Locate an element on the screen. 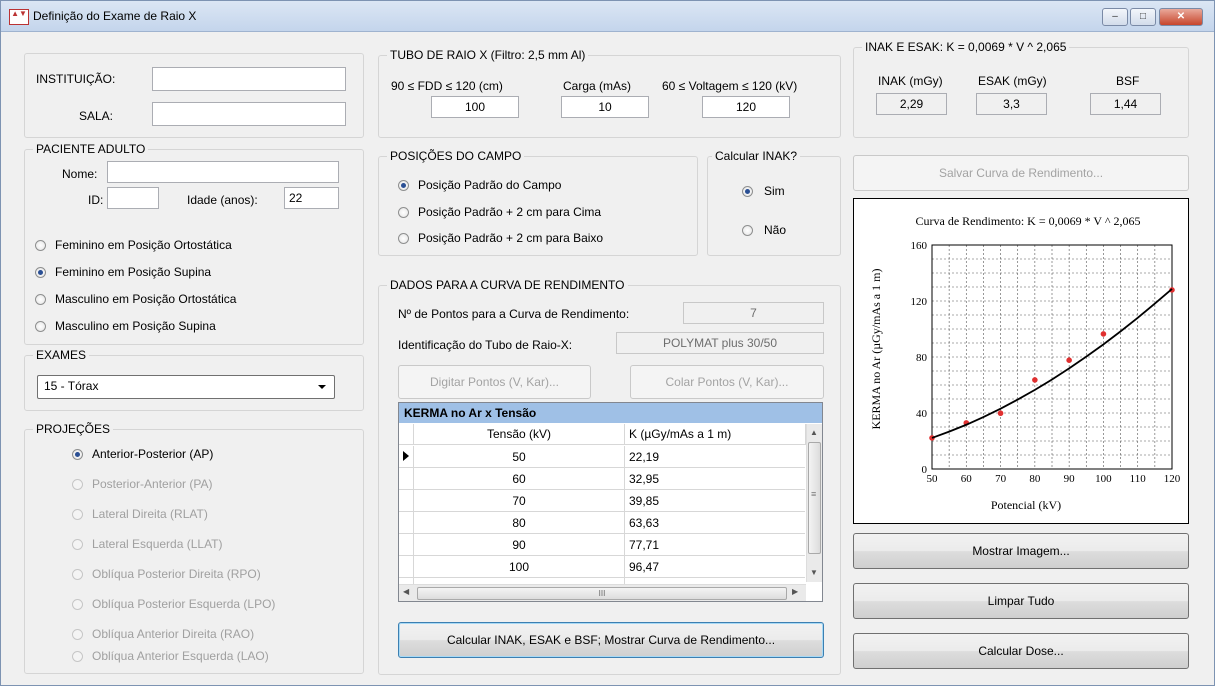 The image size is (1215, 686). table-row: 60 32,95 is located at coordinates (602, 479).